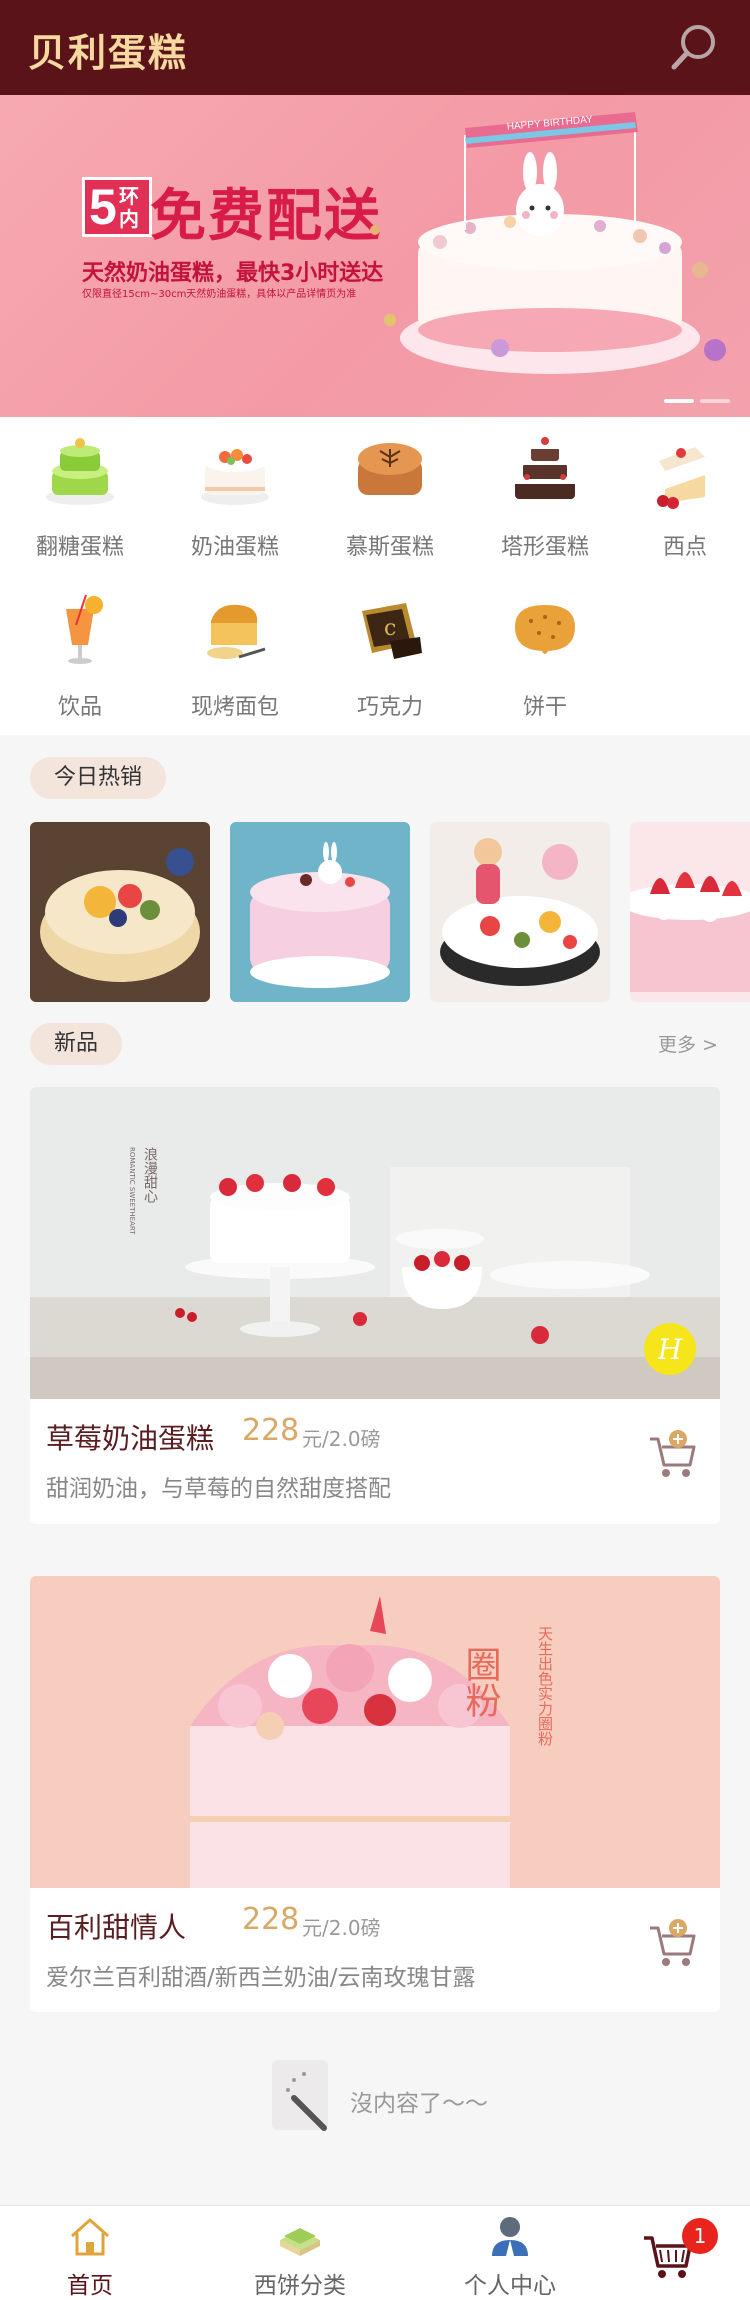 The image size is (750, 2300). I want to click on category-label: 塔形蛋糕, so click(544, 547).